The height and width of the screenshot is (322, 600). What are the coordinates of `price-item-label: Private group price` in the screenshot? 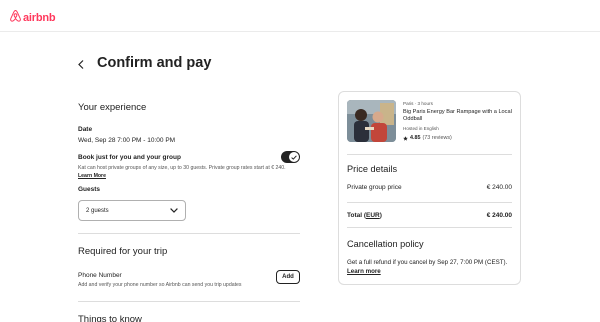 It's located at (374, 187).